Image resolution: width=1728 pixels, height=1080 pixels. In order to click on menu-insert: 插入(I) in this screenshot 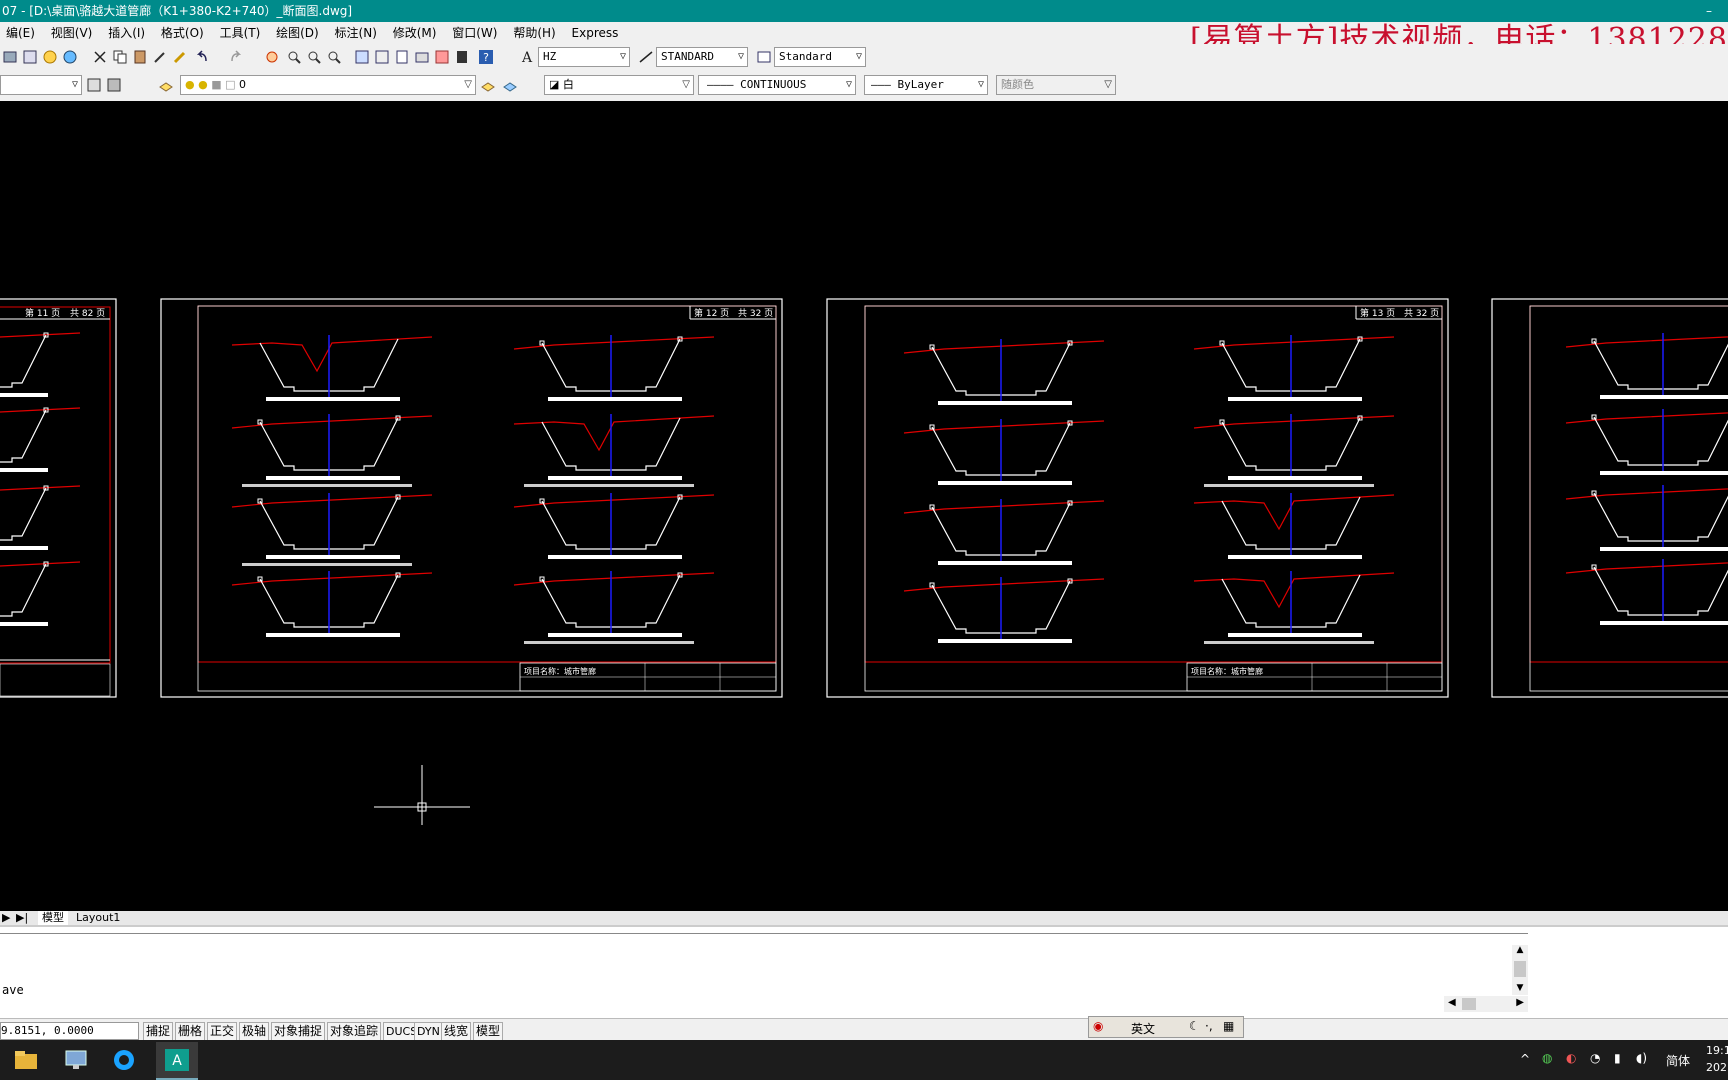, I will do `click(126, 33)`.